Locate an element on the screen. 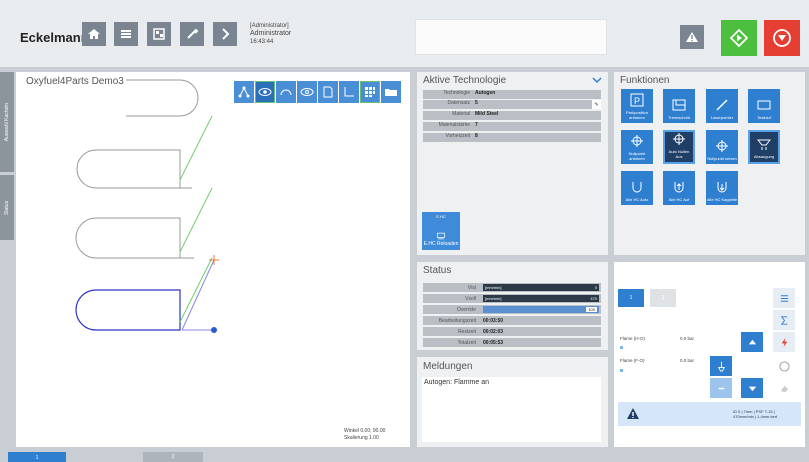 The image size is (809, 462). status-key: Bearbeitungszeit is located at coordinates (457, 320).